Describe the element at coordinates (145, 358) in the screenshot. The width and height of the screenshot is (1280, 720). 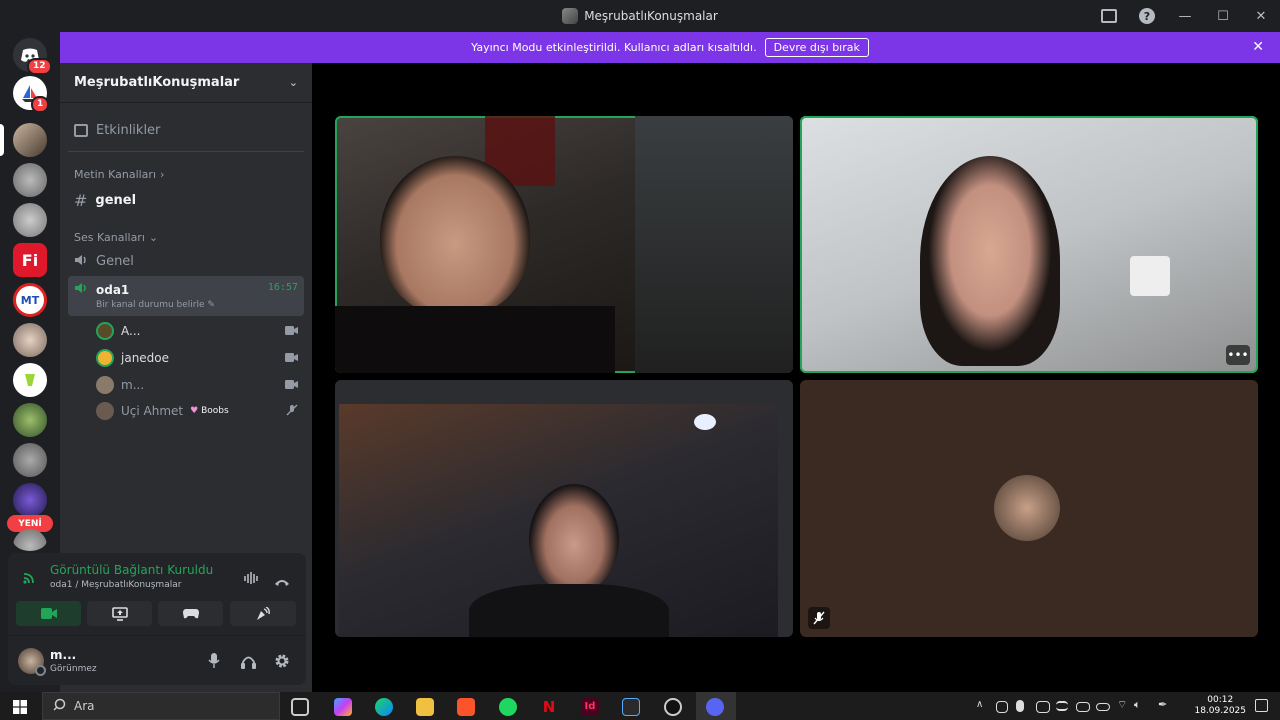
I see `member-name: janedoe` at that location.